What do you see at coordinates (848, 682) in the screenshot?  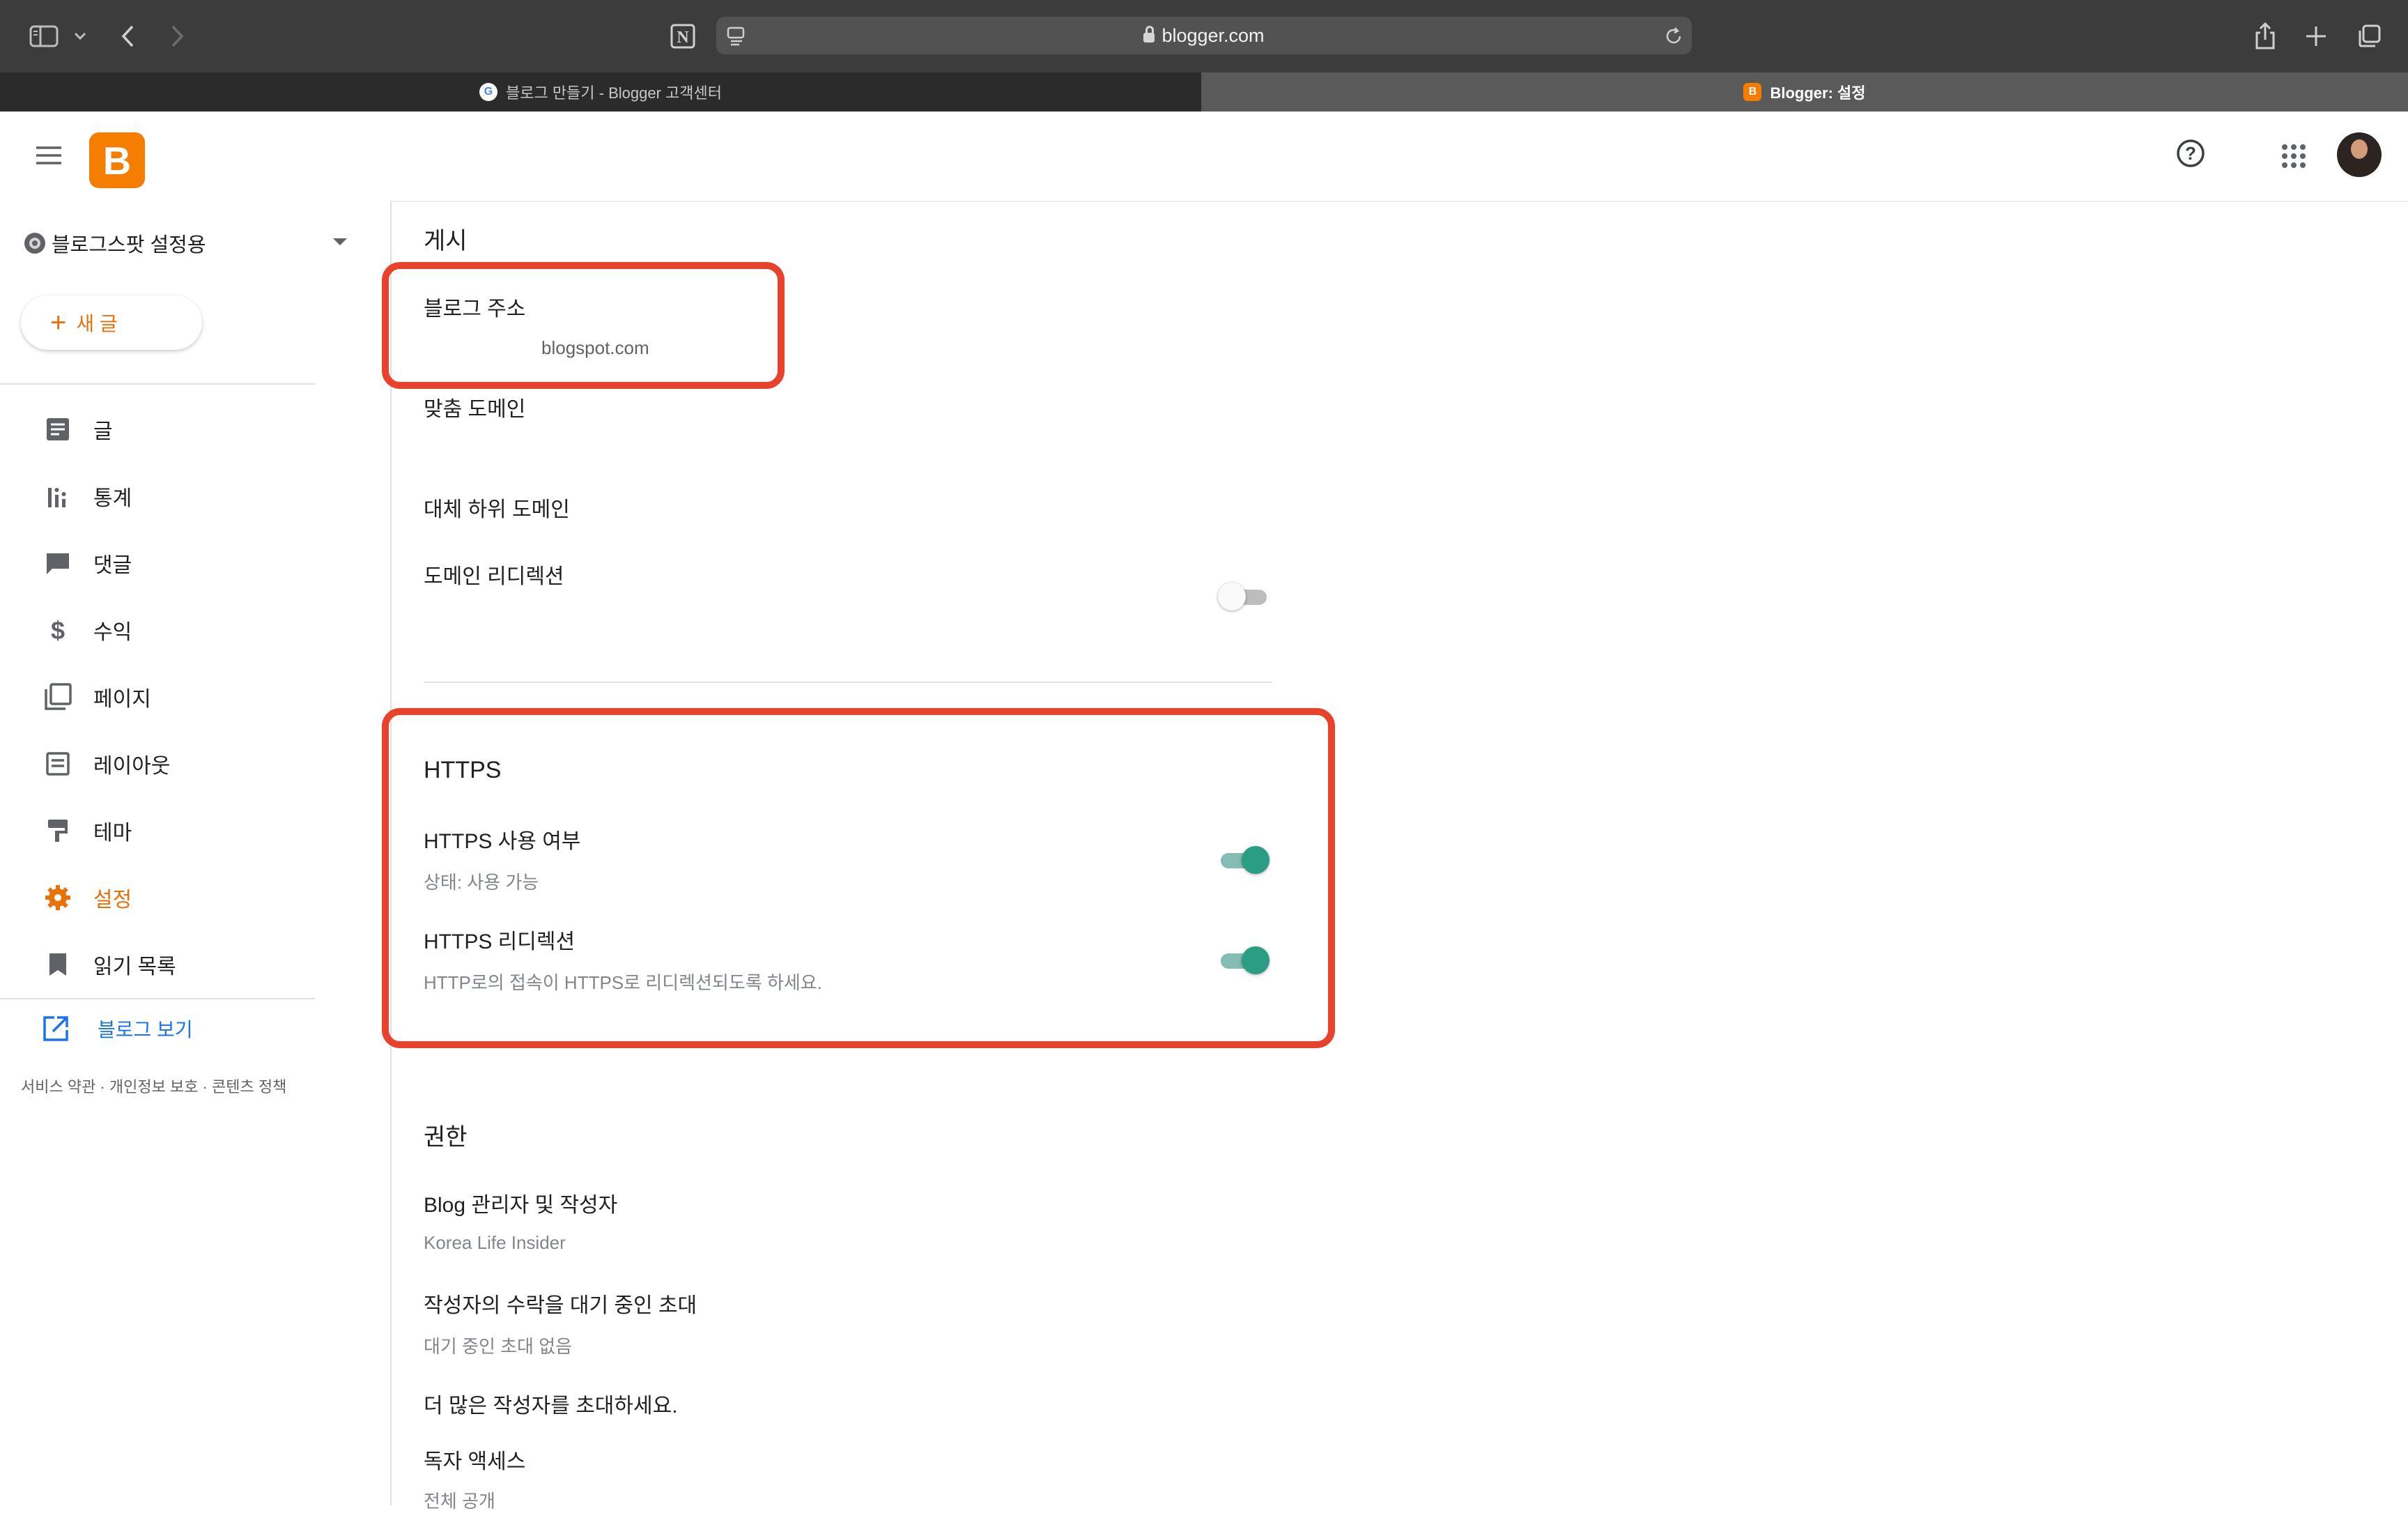 I see `section-divider` at bounding box center [848, 682].